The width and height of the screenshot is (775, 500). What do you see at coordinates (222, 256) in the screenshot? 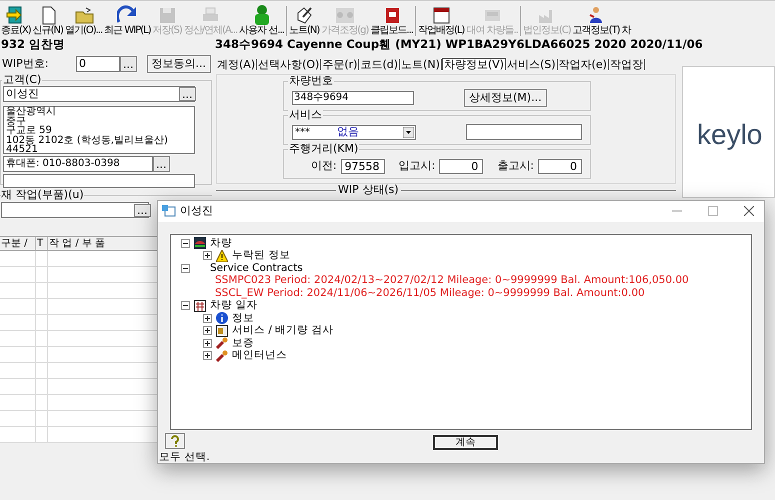
I see `warning-icon` at bounding box center [222, 256].